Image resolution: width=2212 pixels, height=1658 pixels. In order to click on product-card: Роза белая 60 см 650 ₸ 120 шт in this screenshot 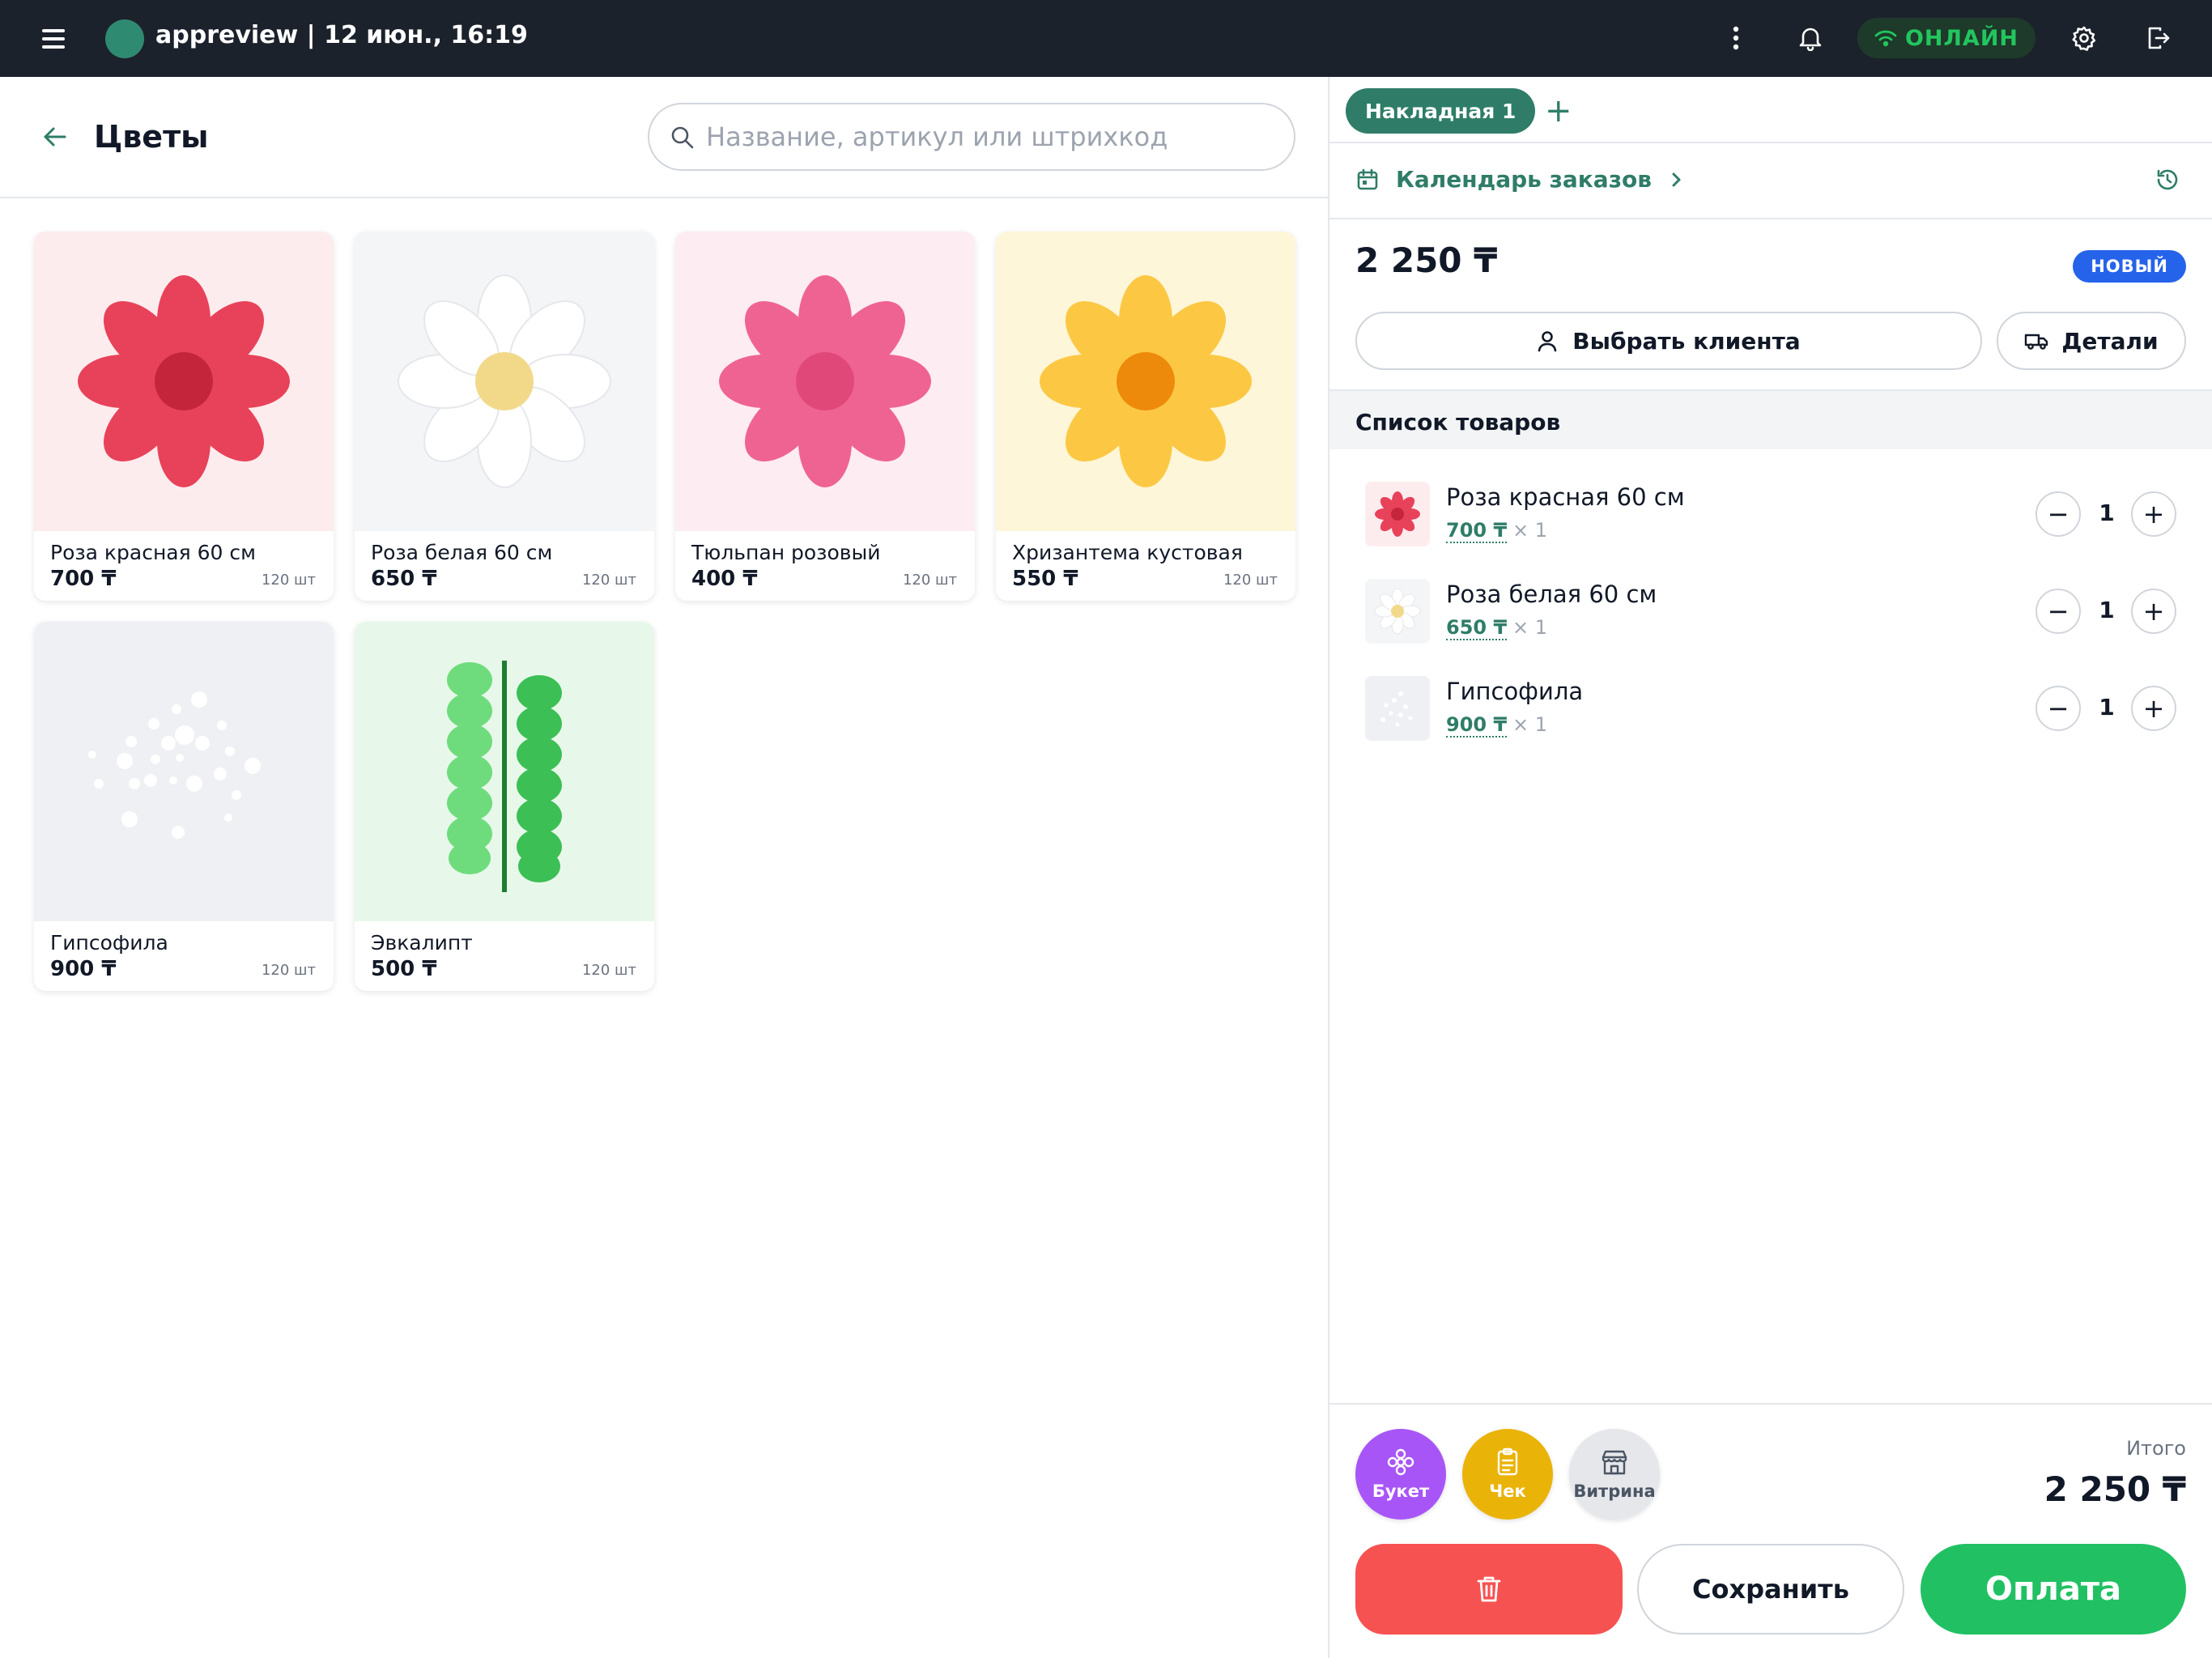, I will do `click(505, 416)`.